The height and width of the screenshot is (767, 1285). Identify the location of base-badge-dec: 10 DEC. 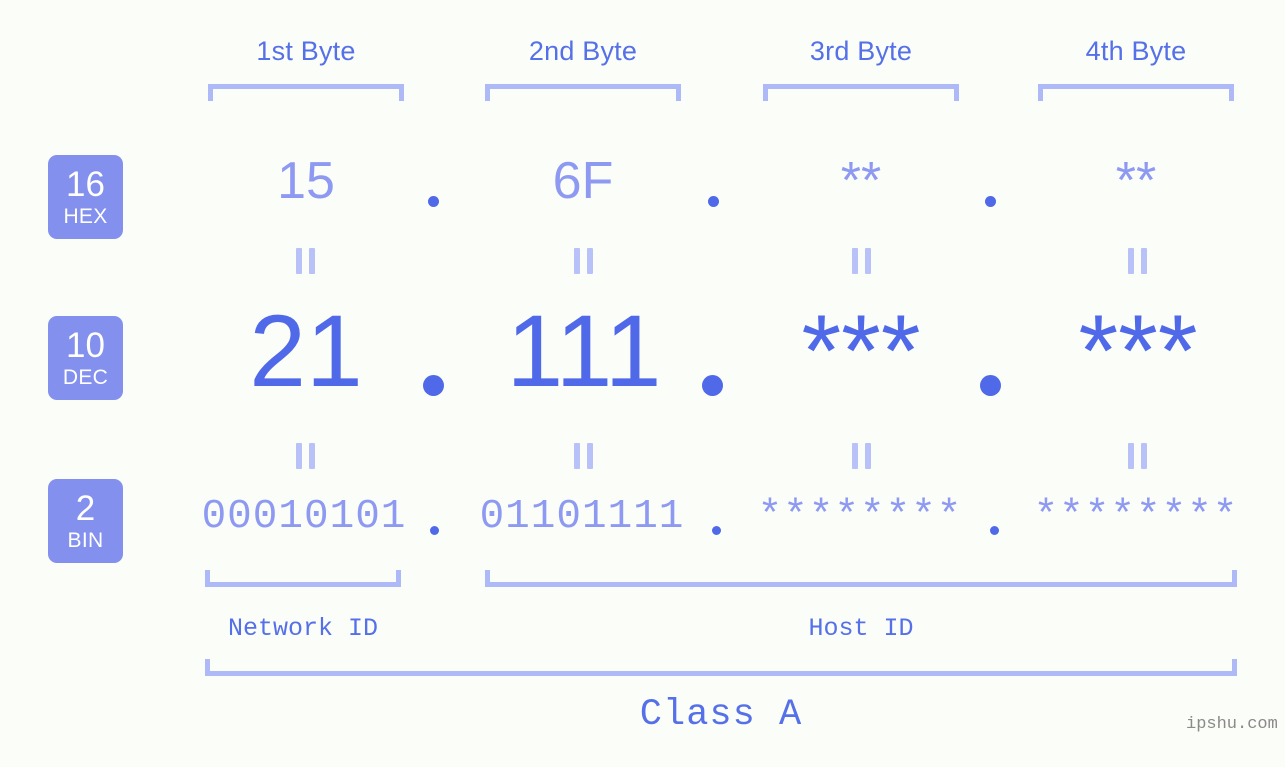
(85, 358).